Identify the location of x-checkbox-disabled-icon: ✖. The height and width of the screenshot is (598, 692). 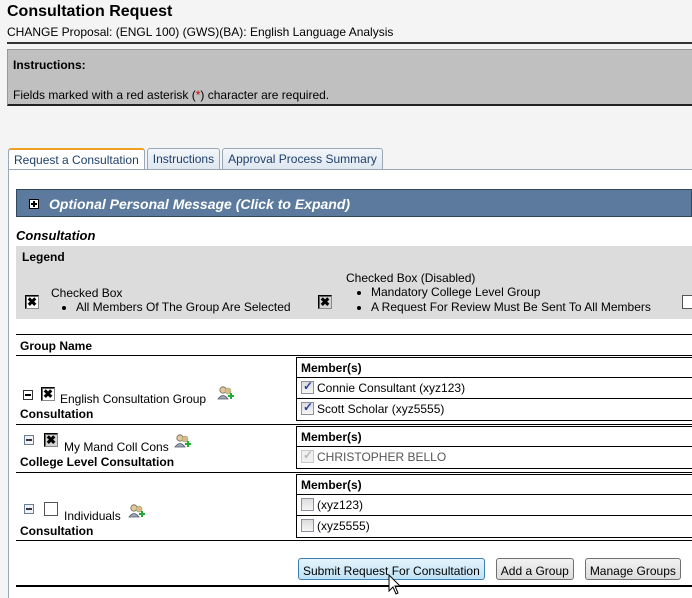
(325, 302).